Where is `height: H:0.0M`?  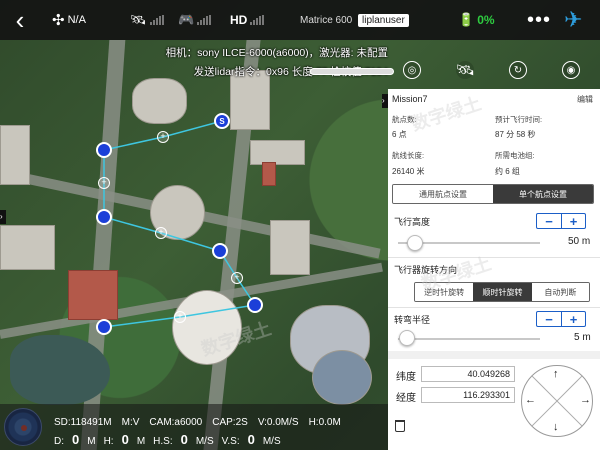 height: H:0.0M is located at coordinates (324, 422).